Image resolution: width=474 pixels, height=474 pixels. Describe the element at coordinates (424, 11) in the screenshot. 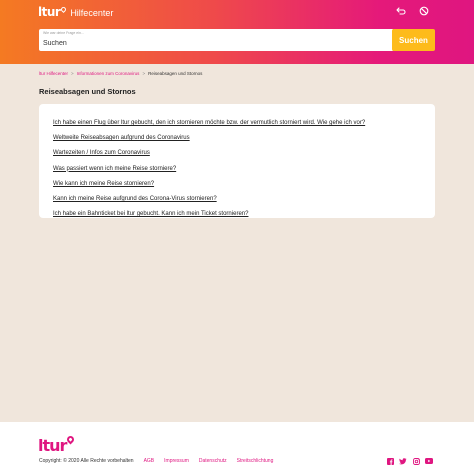

I see `no-sign-icon` at that location.